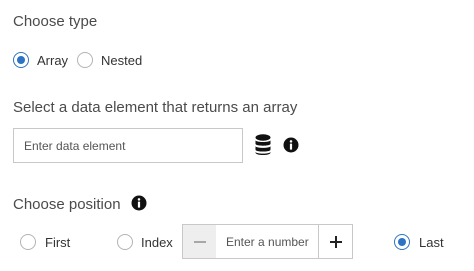  Describe the element at coordinates (291, 145) in the screenshot. I see `data-element-info-icon` at that location.